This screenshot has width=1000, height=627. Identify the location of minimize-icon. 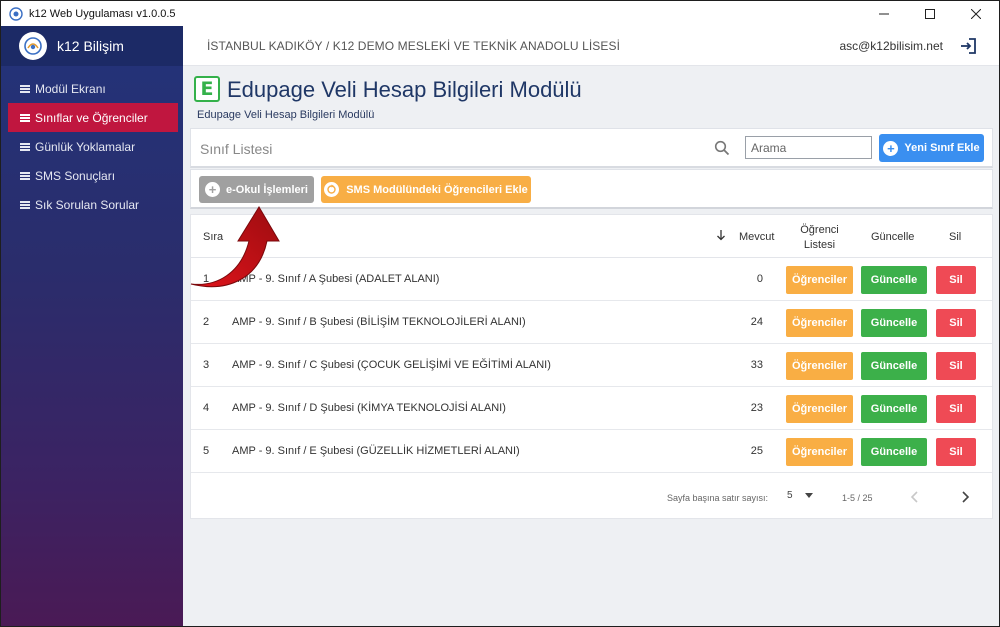
(884, 13).